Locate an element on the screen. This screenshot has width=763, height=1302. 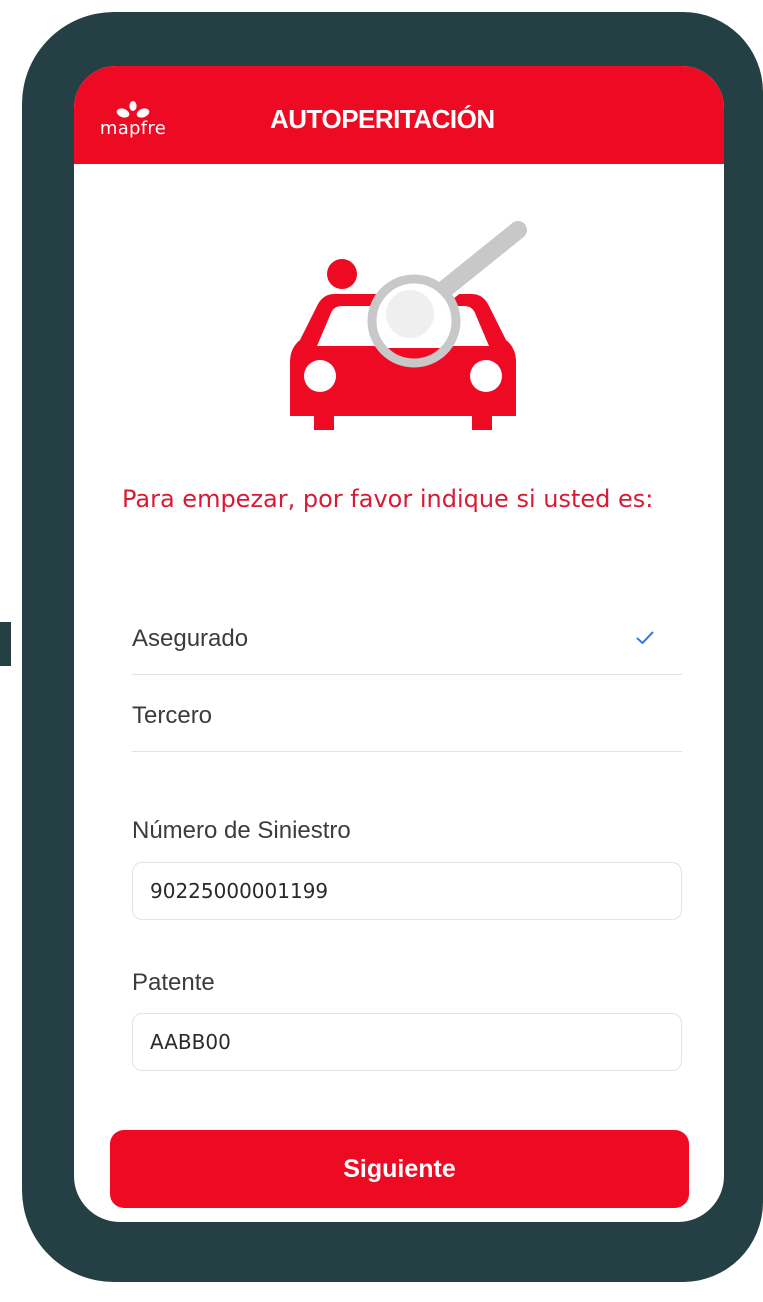
edge-marker is located at coordinates (5, 644).